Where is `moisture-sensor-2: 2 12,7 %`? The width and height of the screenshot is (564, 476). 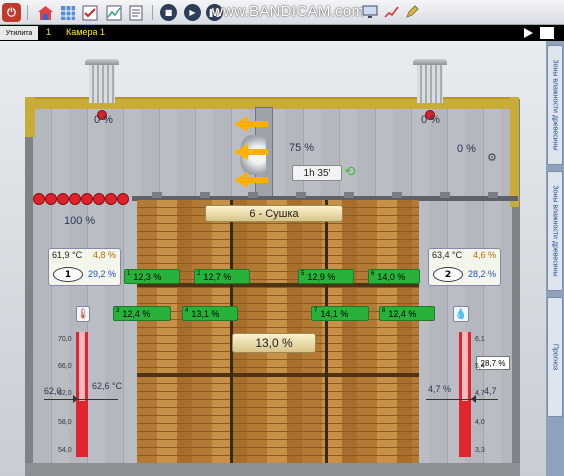 moisture-sensor-2: 2 12,7 % is located at coordinates (222, 276).